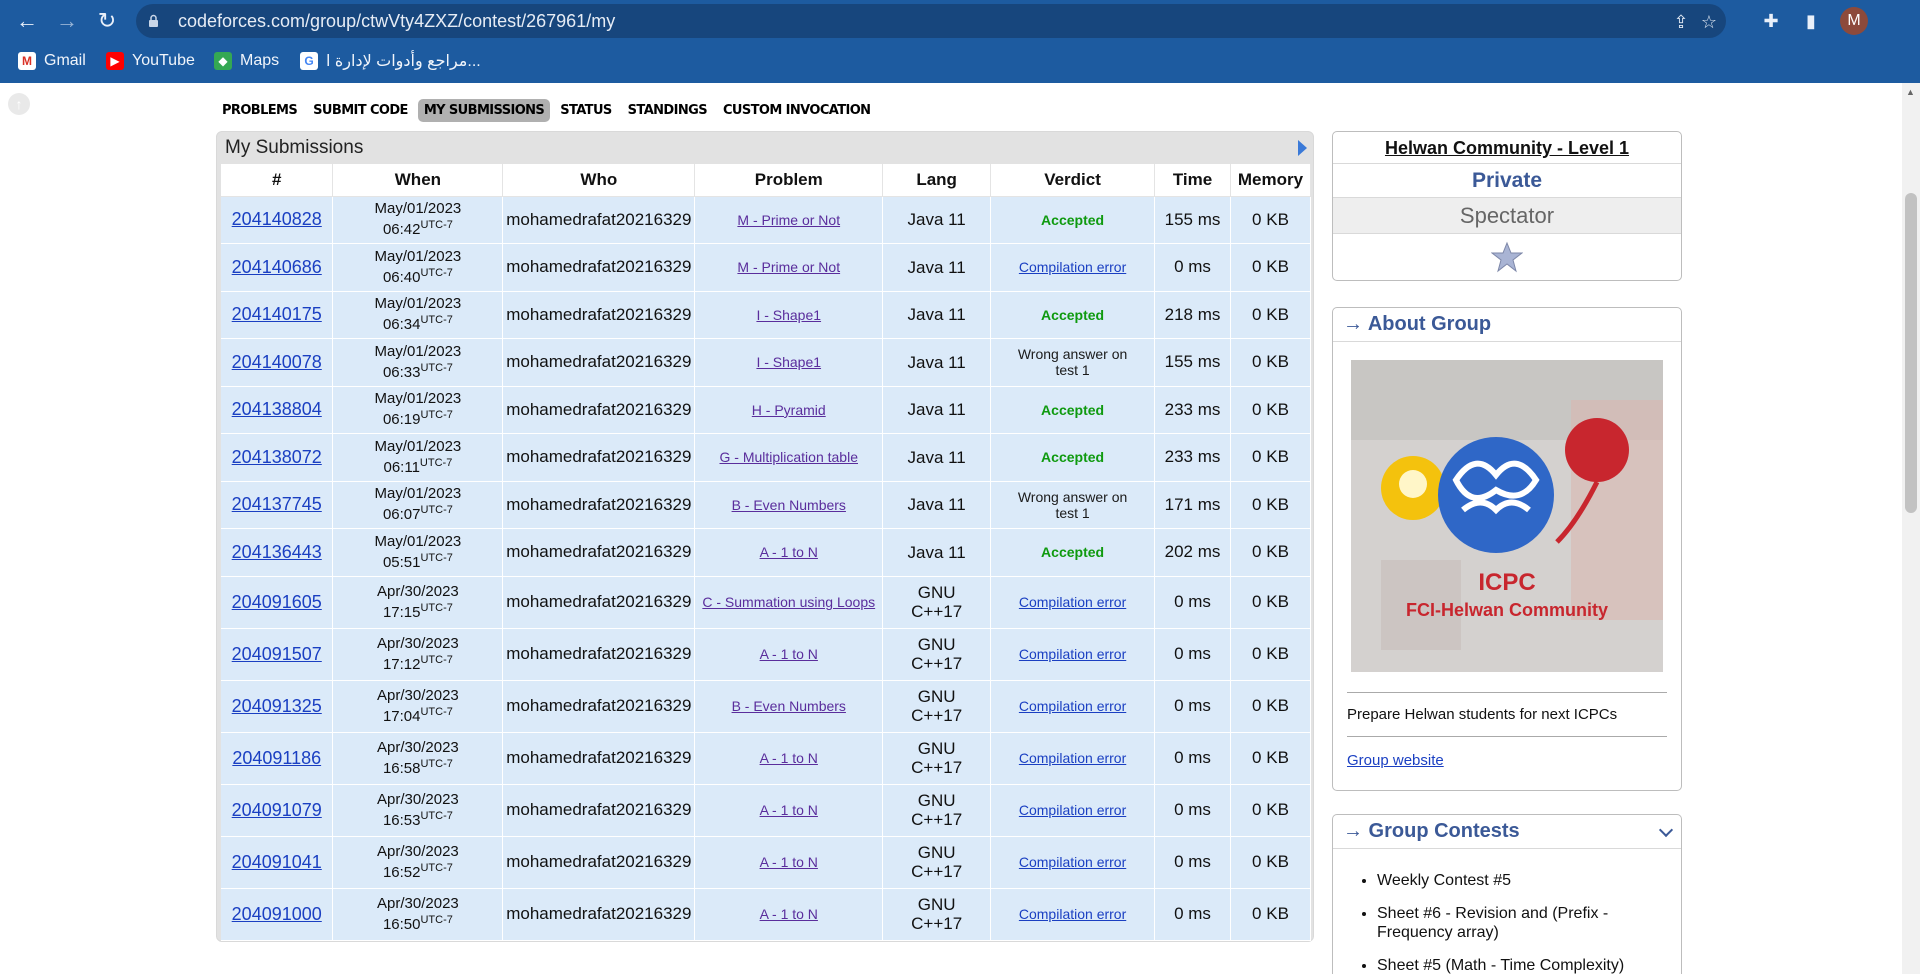 This screenshot has width=1920, height=974. What do you see at coordinates (1270, 457) in the screenshot?
I see `memory-used: 0 KB` at bounding box center [1270, 457].